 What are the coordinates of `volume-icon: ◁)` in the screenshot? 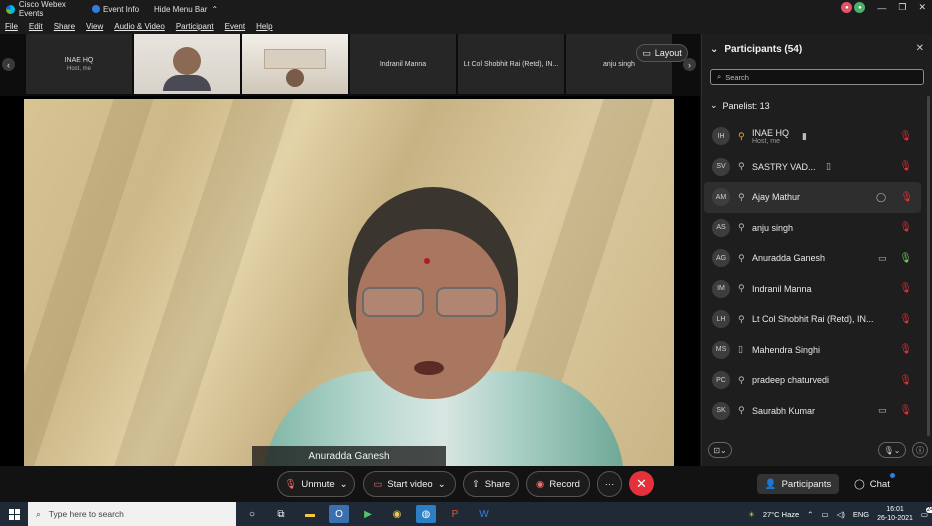 It's located at (841, 514).